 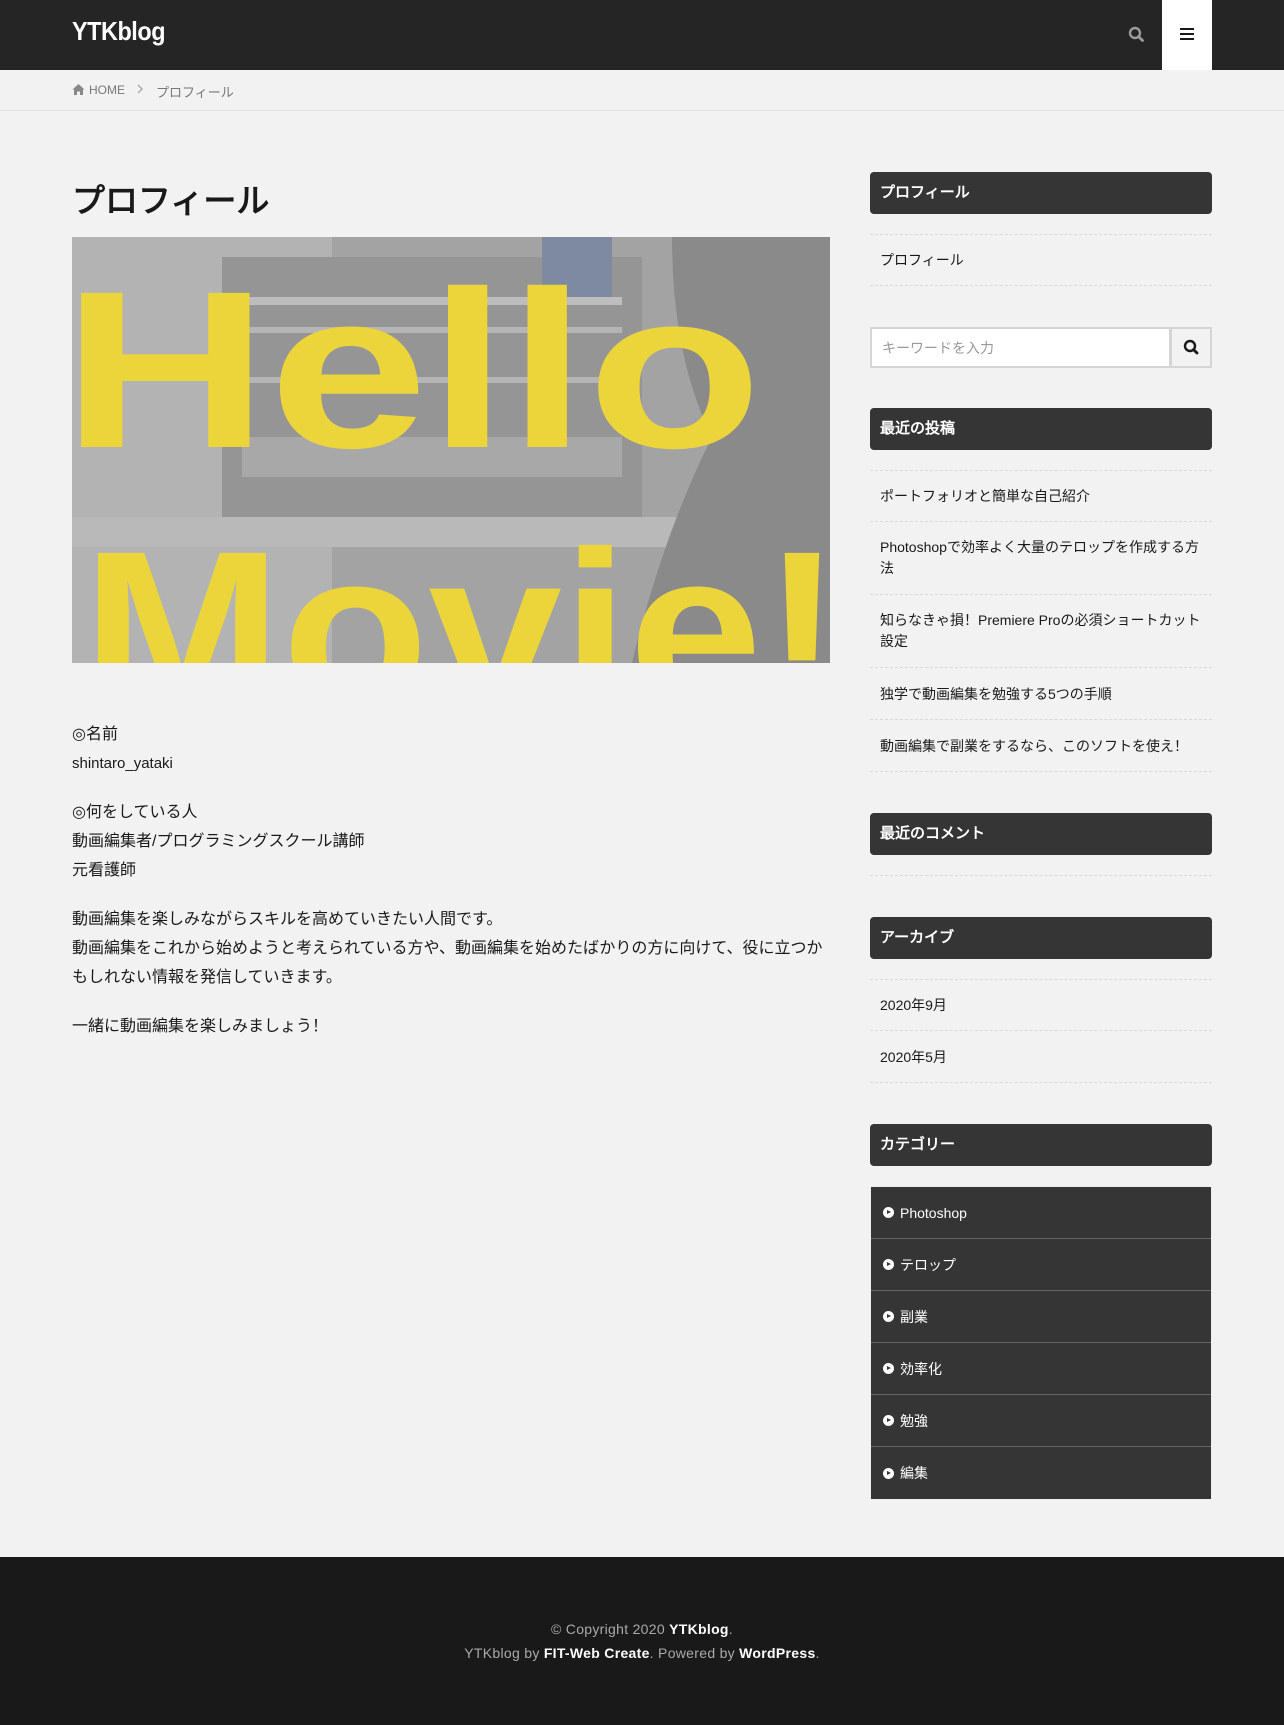 I want to click on home-icon, so click(x=78, y=89).